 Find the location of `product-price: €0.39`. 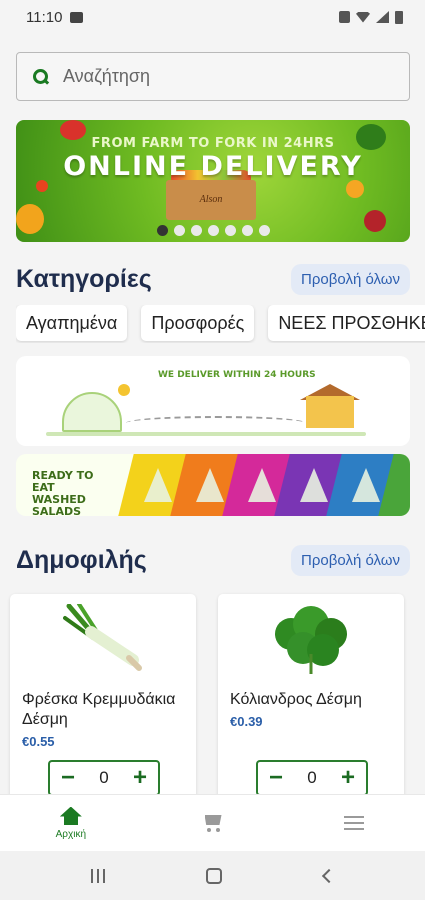

product-price: €0.39 is located at coordinates (246, 721).